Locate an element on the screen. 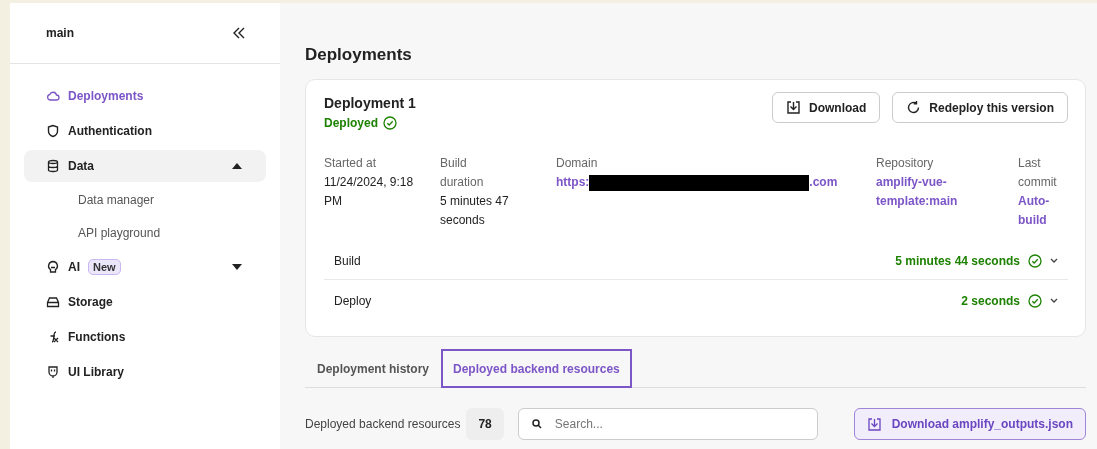 The image size is (1097, 449). nav-item: AI New is located at coordinates (145, 267).